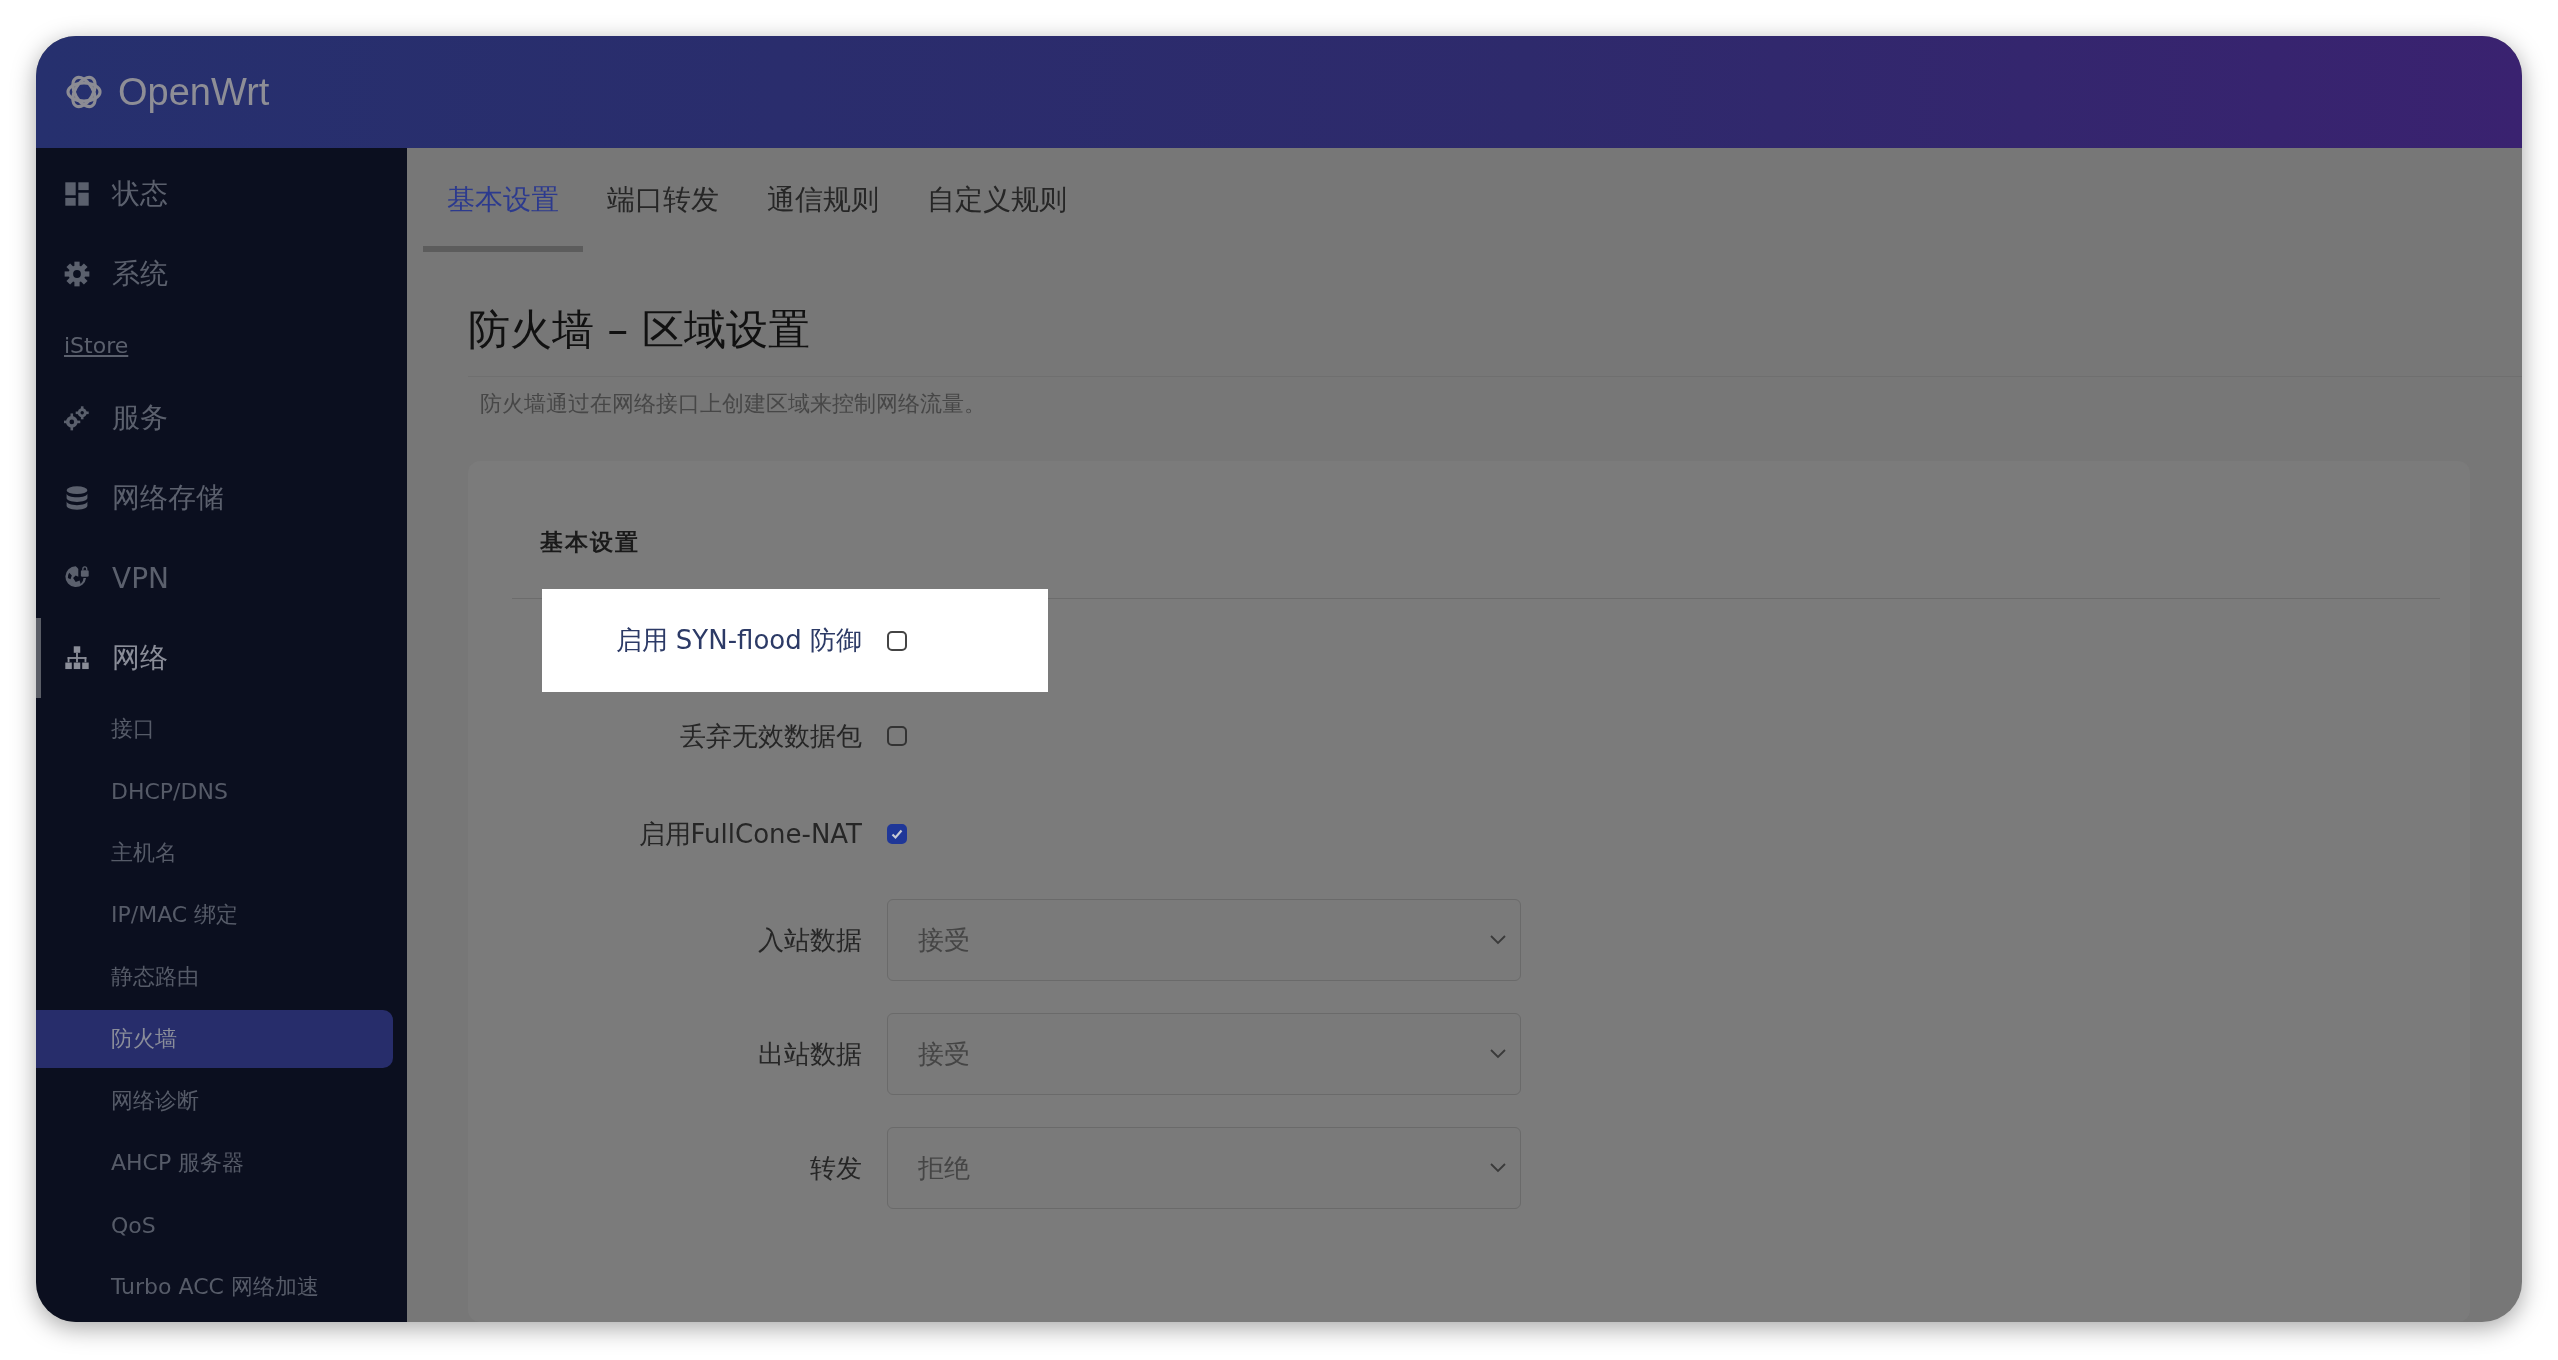 This screenshot has height=1360, width=2558. What do you see at coordinates (221, 274) in the screenshot?
I see `sidebar-item: 系统` at bounding box center [221, 274].